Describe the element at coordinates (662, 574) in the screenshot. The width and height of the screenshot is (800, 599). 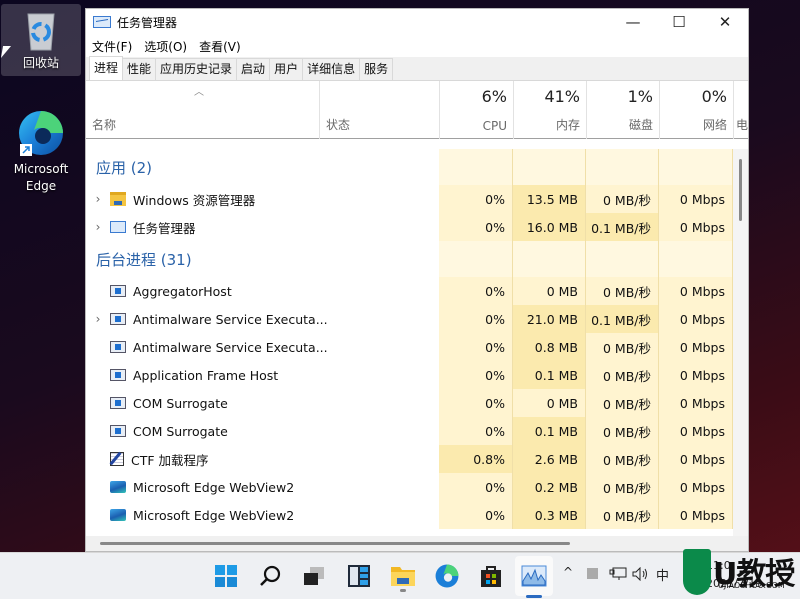
I see `ime-indicator: 中` at that location.